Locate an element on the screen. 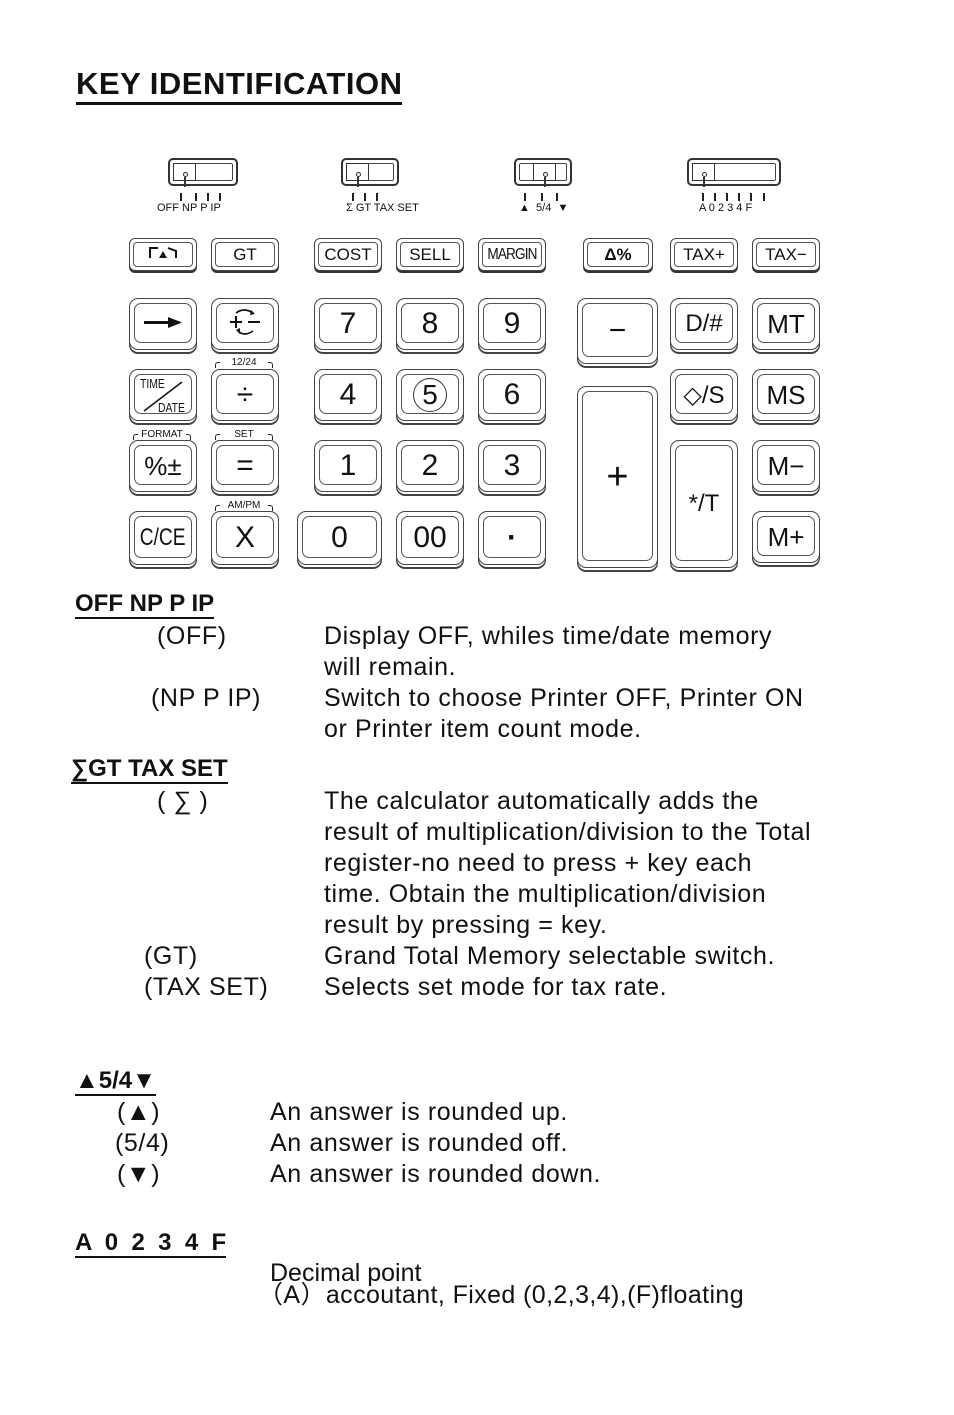 The image size is (954, 1415). round-up-icon: ▲ is located at coordinates (524, 208).